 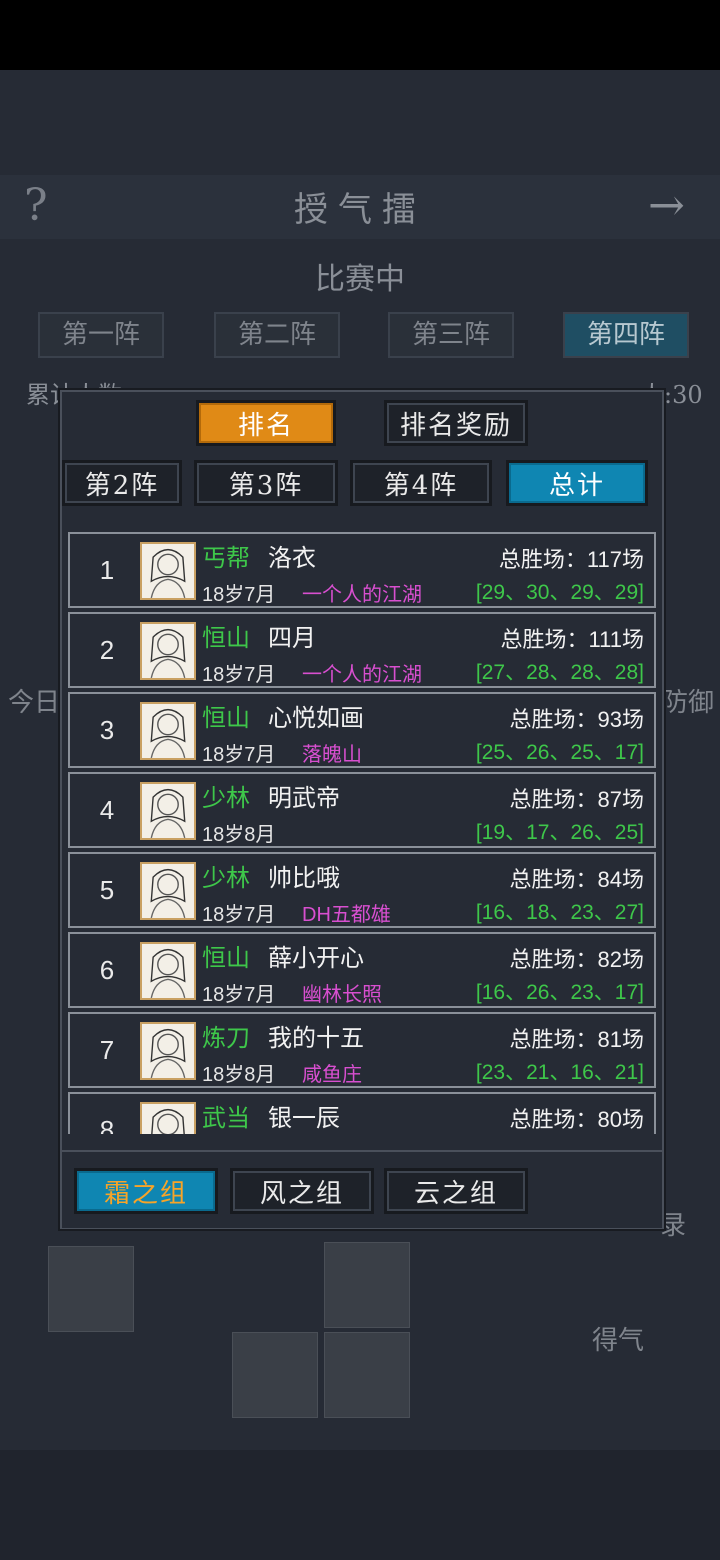 I want to click on player-name: 我的十五, so click(x=316, y=1038).